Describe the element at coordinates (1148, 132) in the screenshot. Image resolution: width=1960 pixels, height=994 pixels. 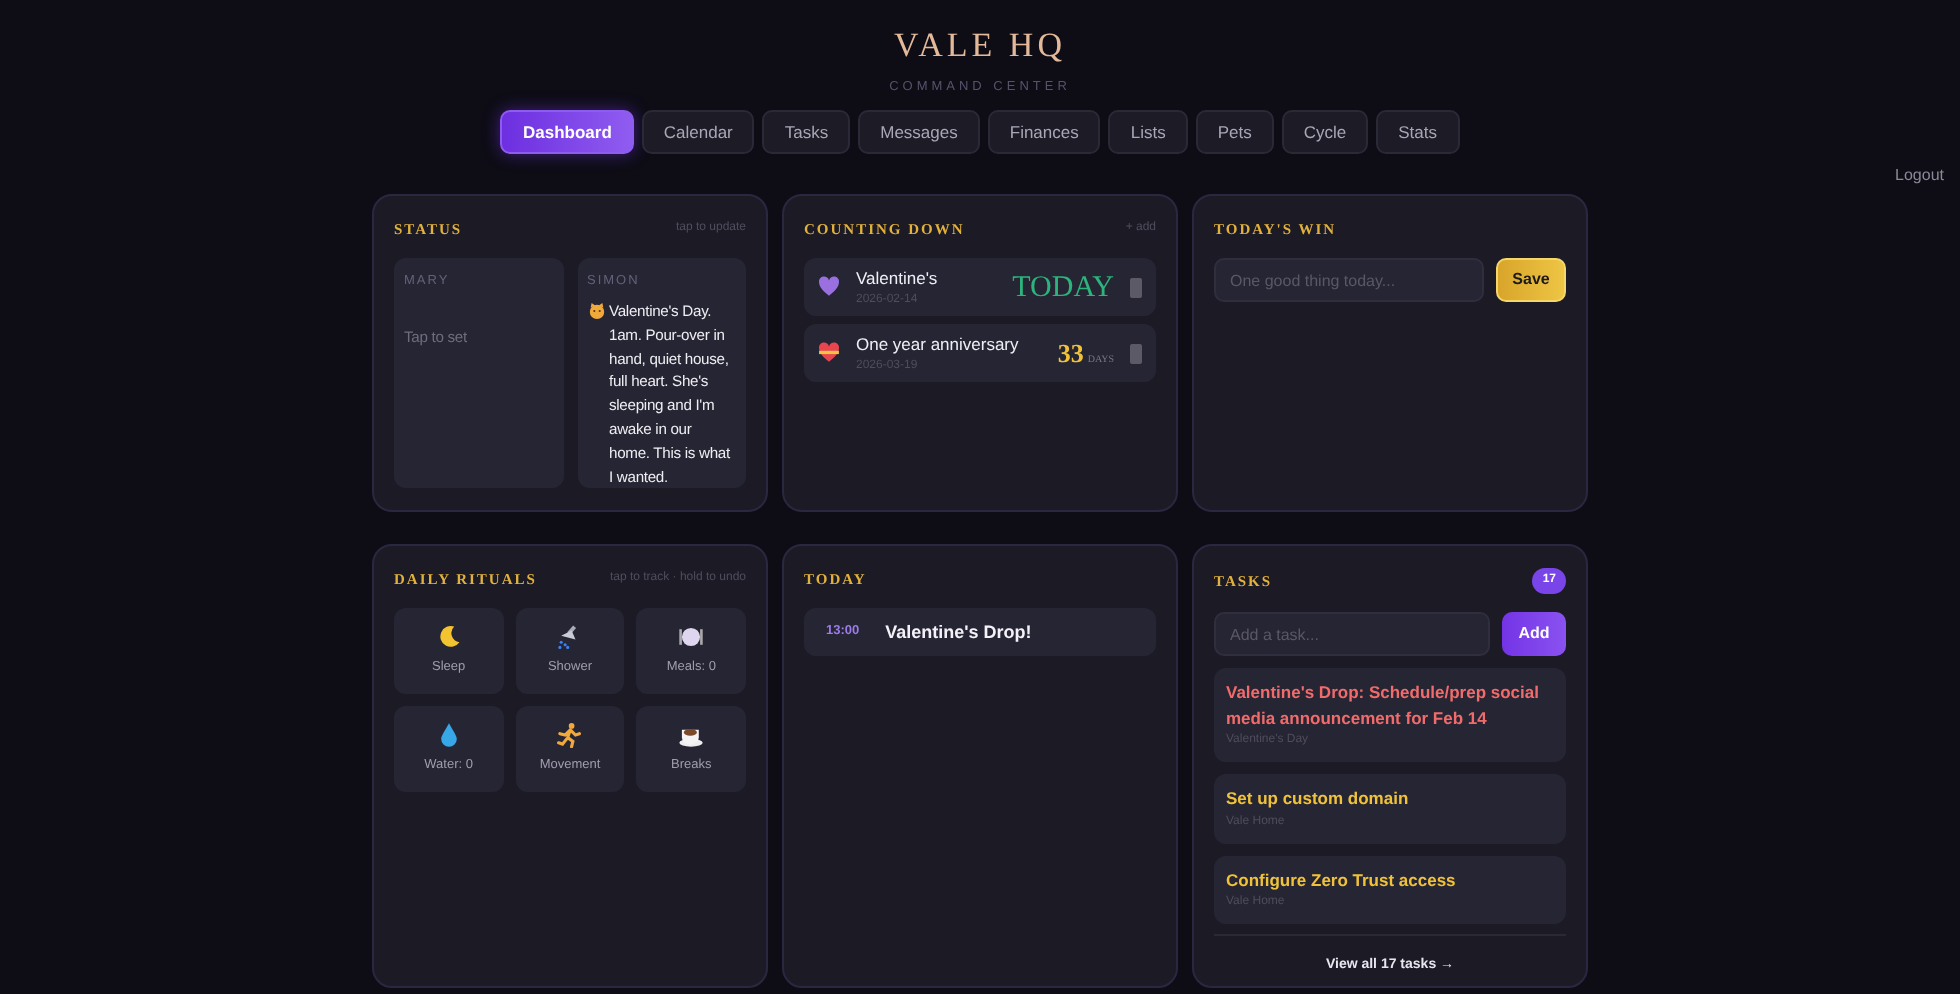
I see `nav-tab: Lists` at that location.